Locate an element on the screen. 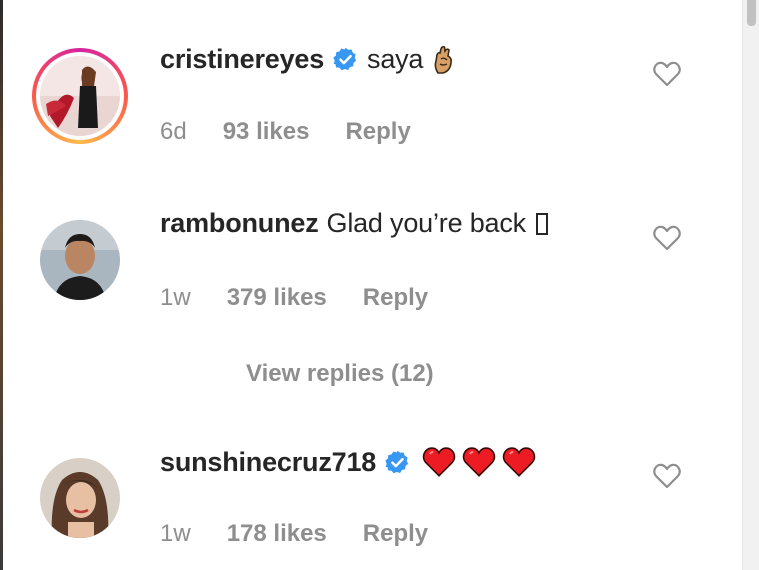 The image size is (759, 570). likes-count-button: 93 likes is located at coordinates (266, 132).